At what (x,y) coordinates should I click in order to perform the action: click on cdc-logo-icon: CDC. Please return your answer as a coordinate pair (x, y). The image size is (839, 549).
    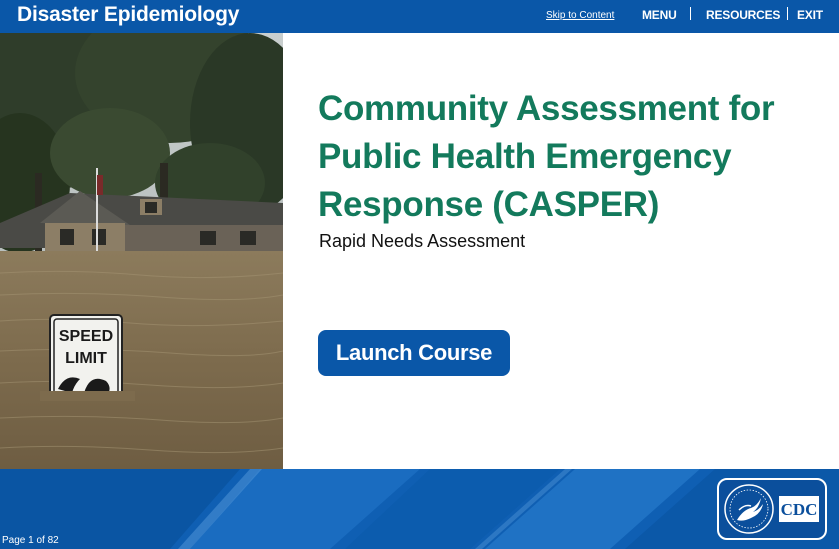
    Looking at the image, I should click on (799, 509).